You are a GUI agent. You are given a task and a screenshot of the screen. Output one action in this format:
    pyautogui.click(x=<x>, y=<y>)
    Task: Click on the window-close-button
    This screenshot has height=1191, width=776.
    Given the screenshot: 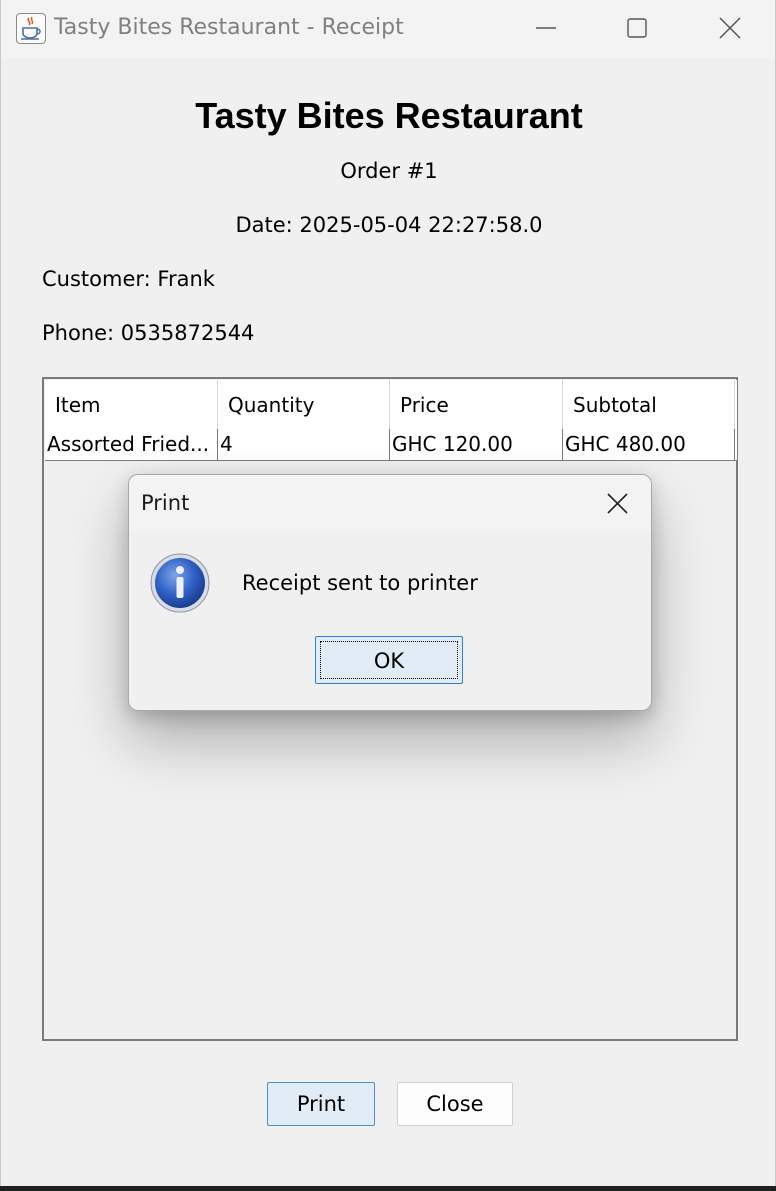 What is the action you would take?
    pyautogui.click(x=730, y=28)
    